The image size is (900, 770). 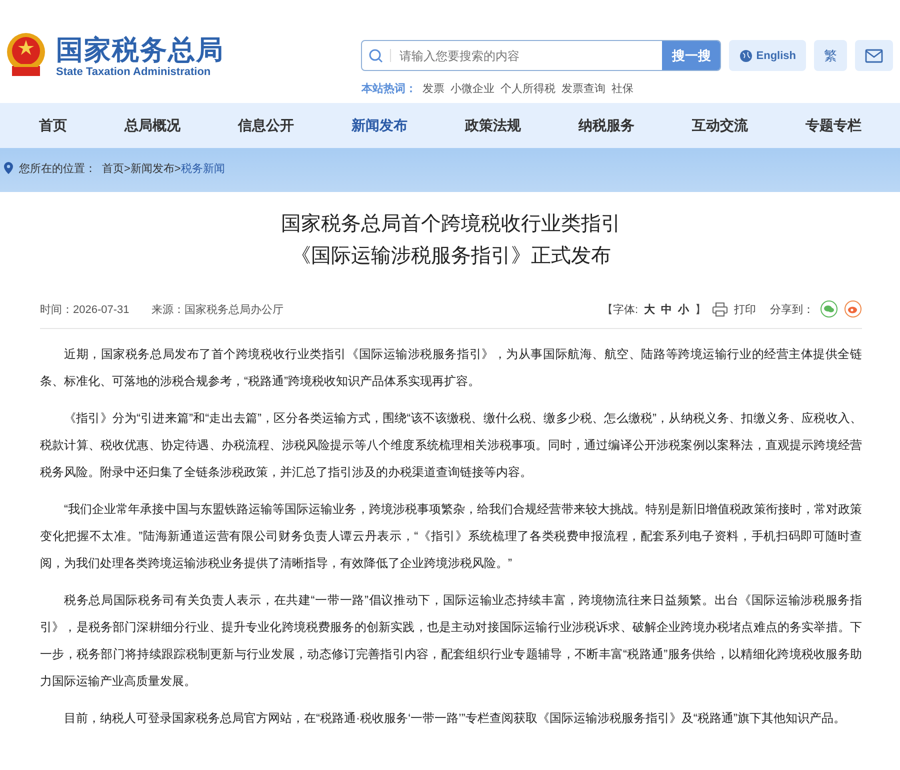 I want to click on nav-tab: 首页, so click(x=52, y=125).